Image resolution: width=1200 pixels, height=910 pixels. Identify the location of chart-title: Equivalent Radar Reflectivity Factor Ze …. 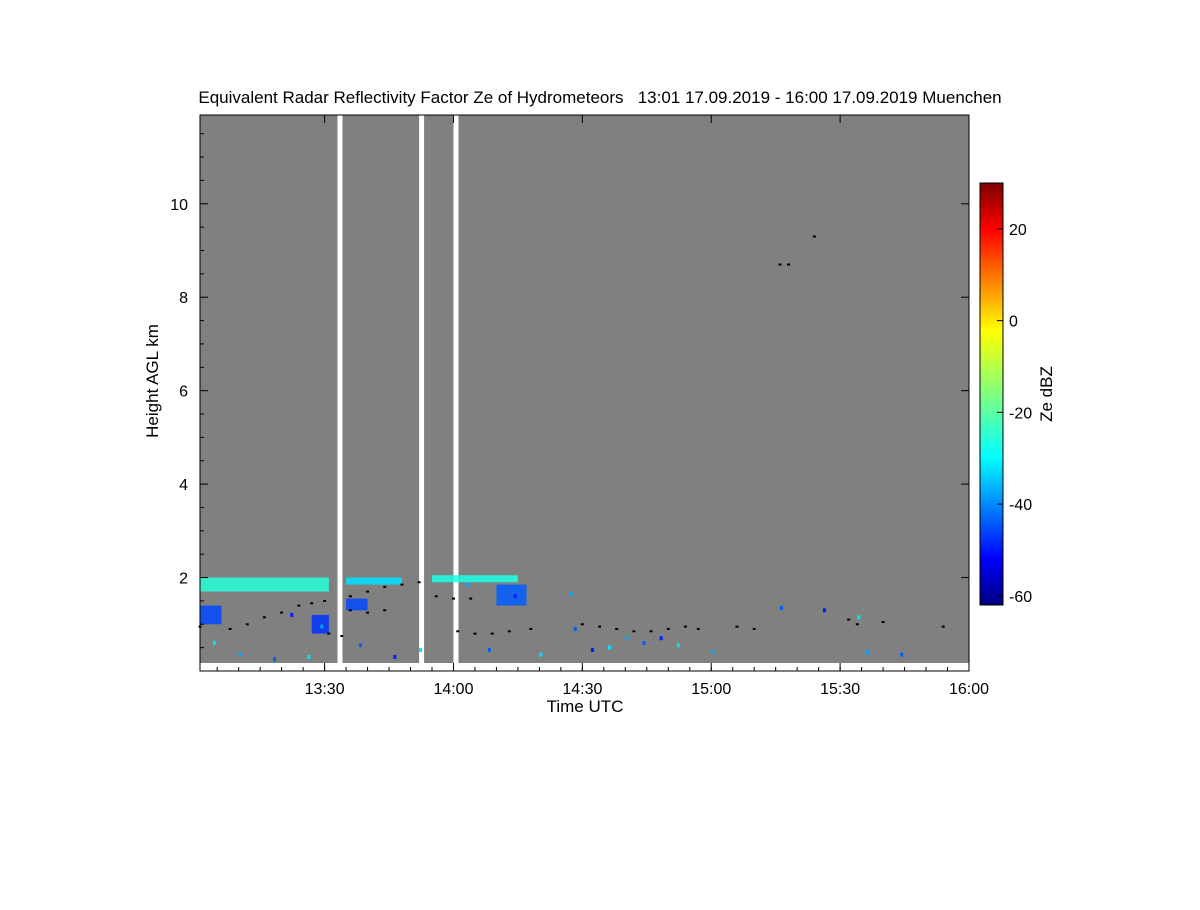
(600, 98).